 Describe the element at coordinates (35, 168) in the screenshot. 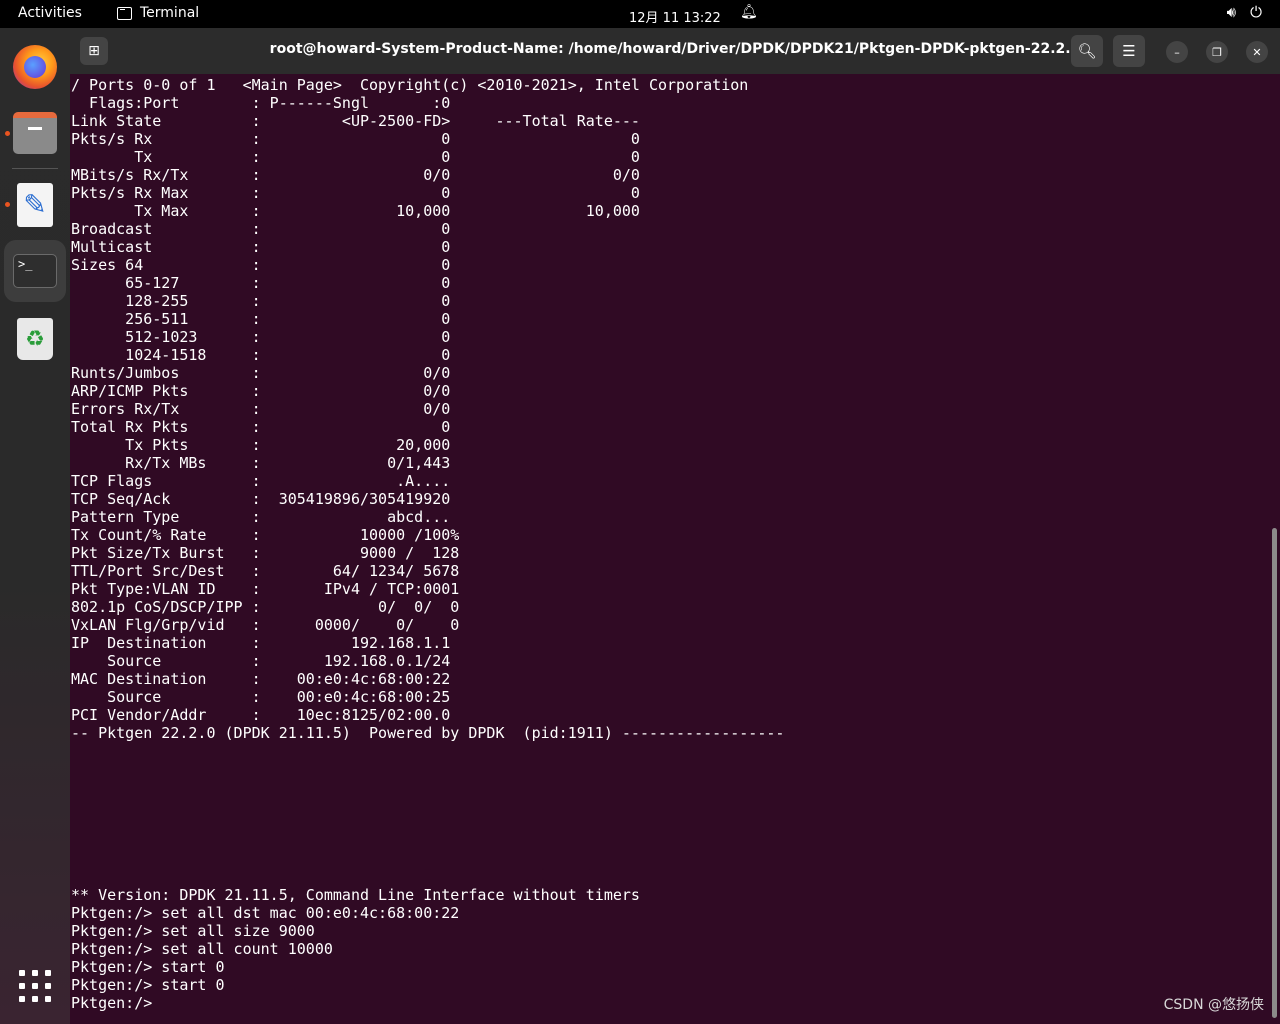

I see `dock-separator` at that location.